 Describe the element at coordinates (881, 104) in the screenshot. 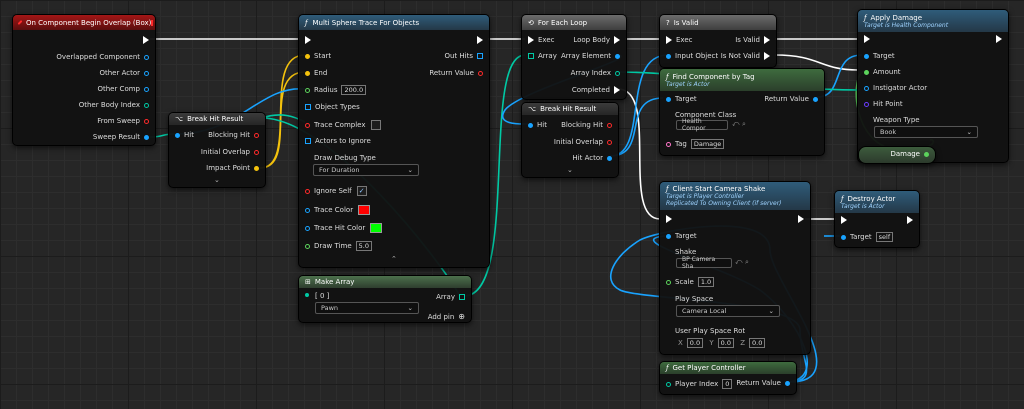

I see `pin-hit-point: Hit Point` at that location.